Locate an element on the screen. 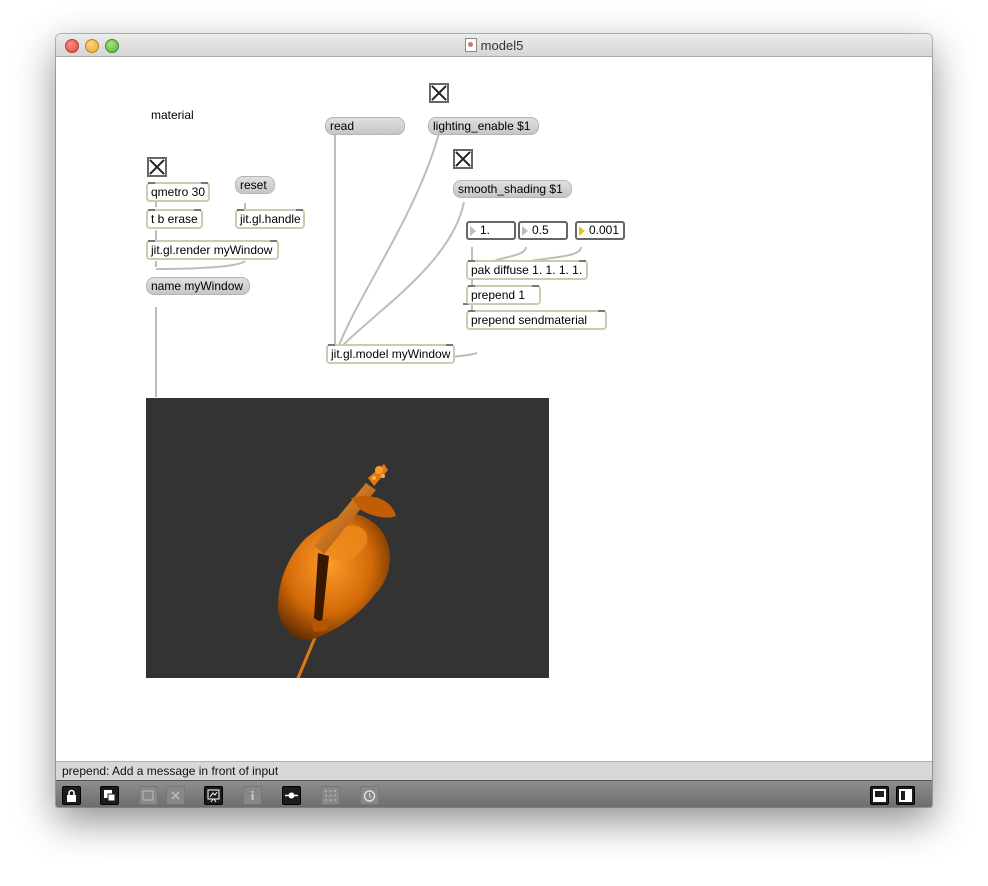 This screenshot has width=988, height=886. prepend-sendmaterial-object: prepend sendmaterial is located at coordinates (536, 320).